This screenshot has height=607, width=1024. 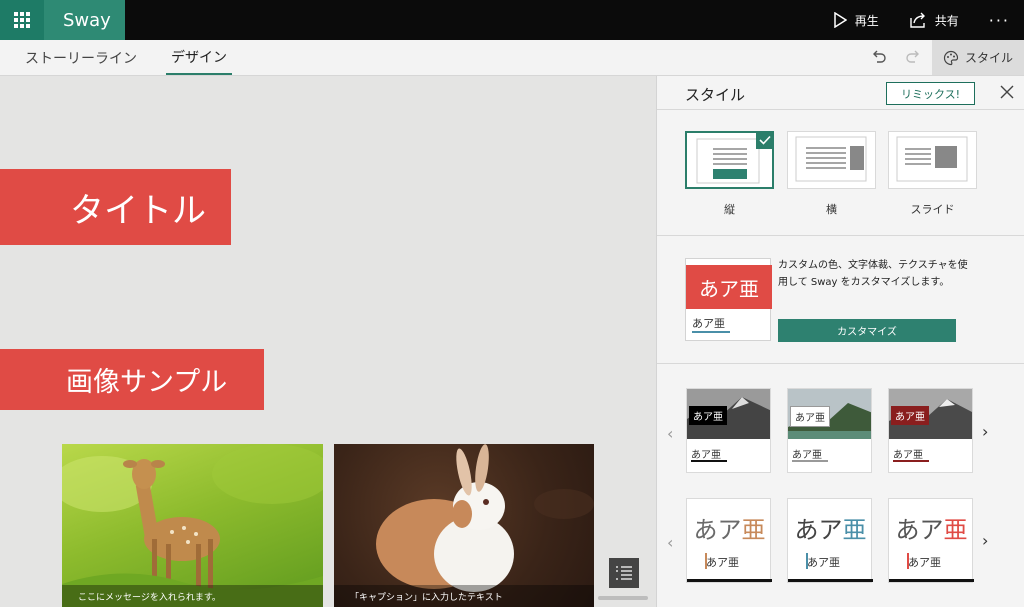 I want to click on share-icon, so click(x=917, y=20).